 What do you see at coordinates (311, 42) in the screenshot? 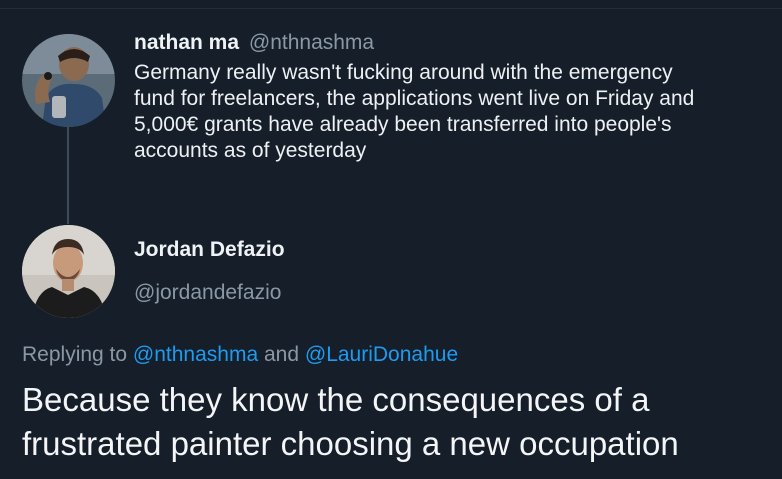
I see `author-handle: @nthnashma` at bounding box center [311, 42].